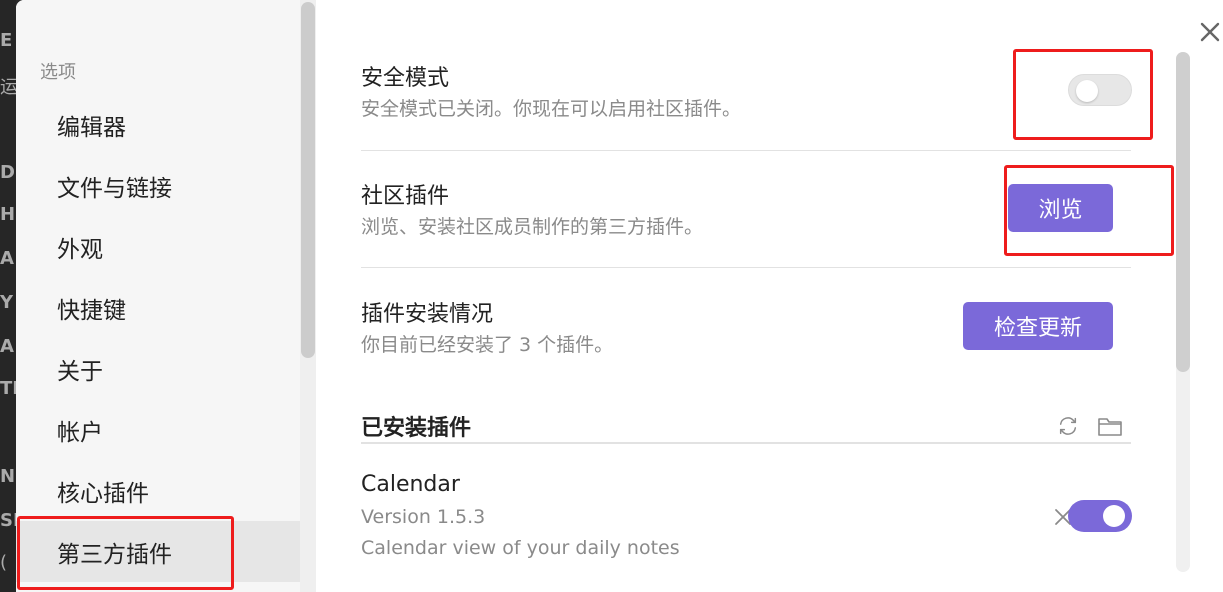 The image size is (1223, 592). What do you see at coordinates (410, 484) in the screenshot?
I see `plugin-name: Calendar` at bounding box center [410, 484].